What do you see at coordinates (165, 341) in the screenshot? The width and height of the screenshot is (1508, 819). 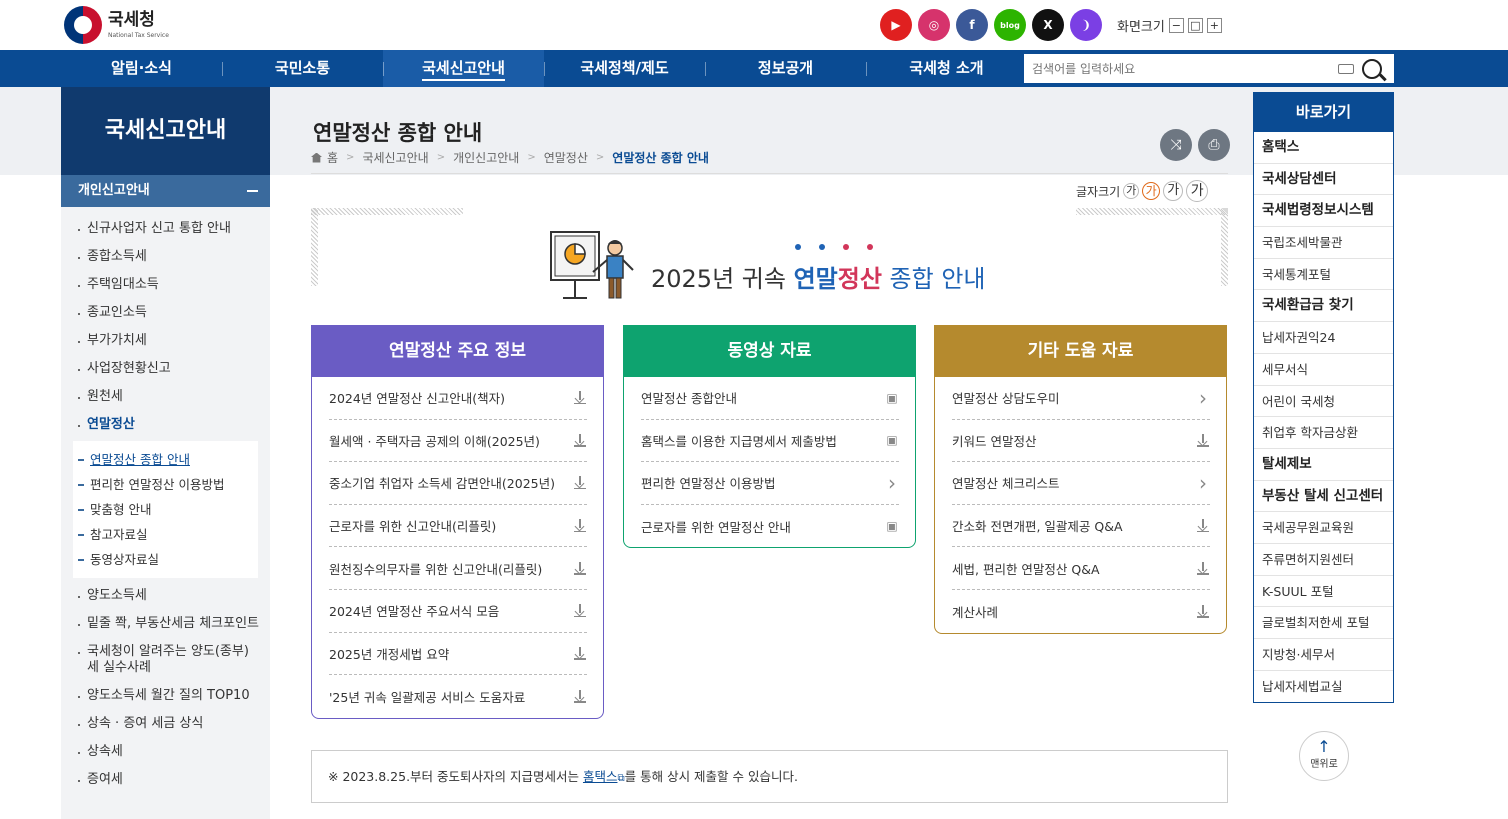 I see `lnb-item: 부가가치세` at bounding box center [165, 341].